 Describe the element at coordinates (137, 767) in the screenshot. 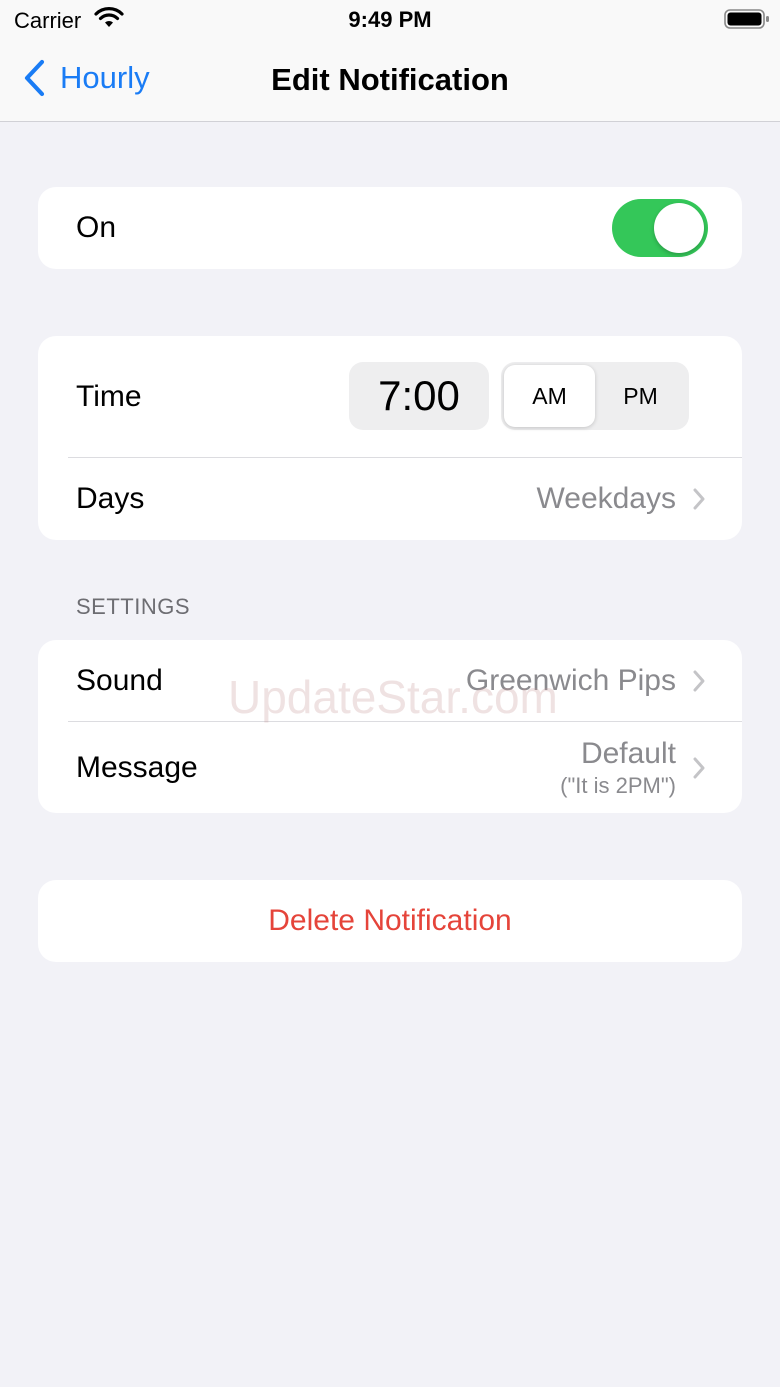

I see `message-label: Message` at that location.